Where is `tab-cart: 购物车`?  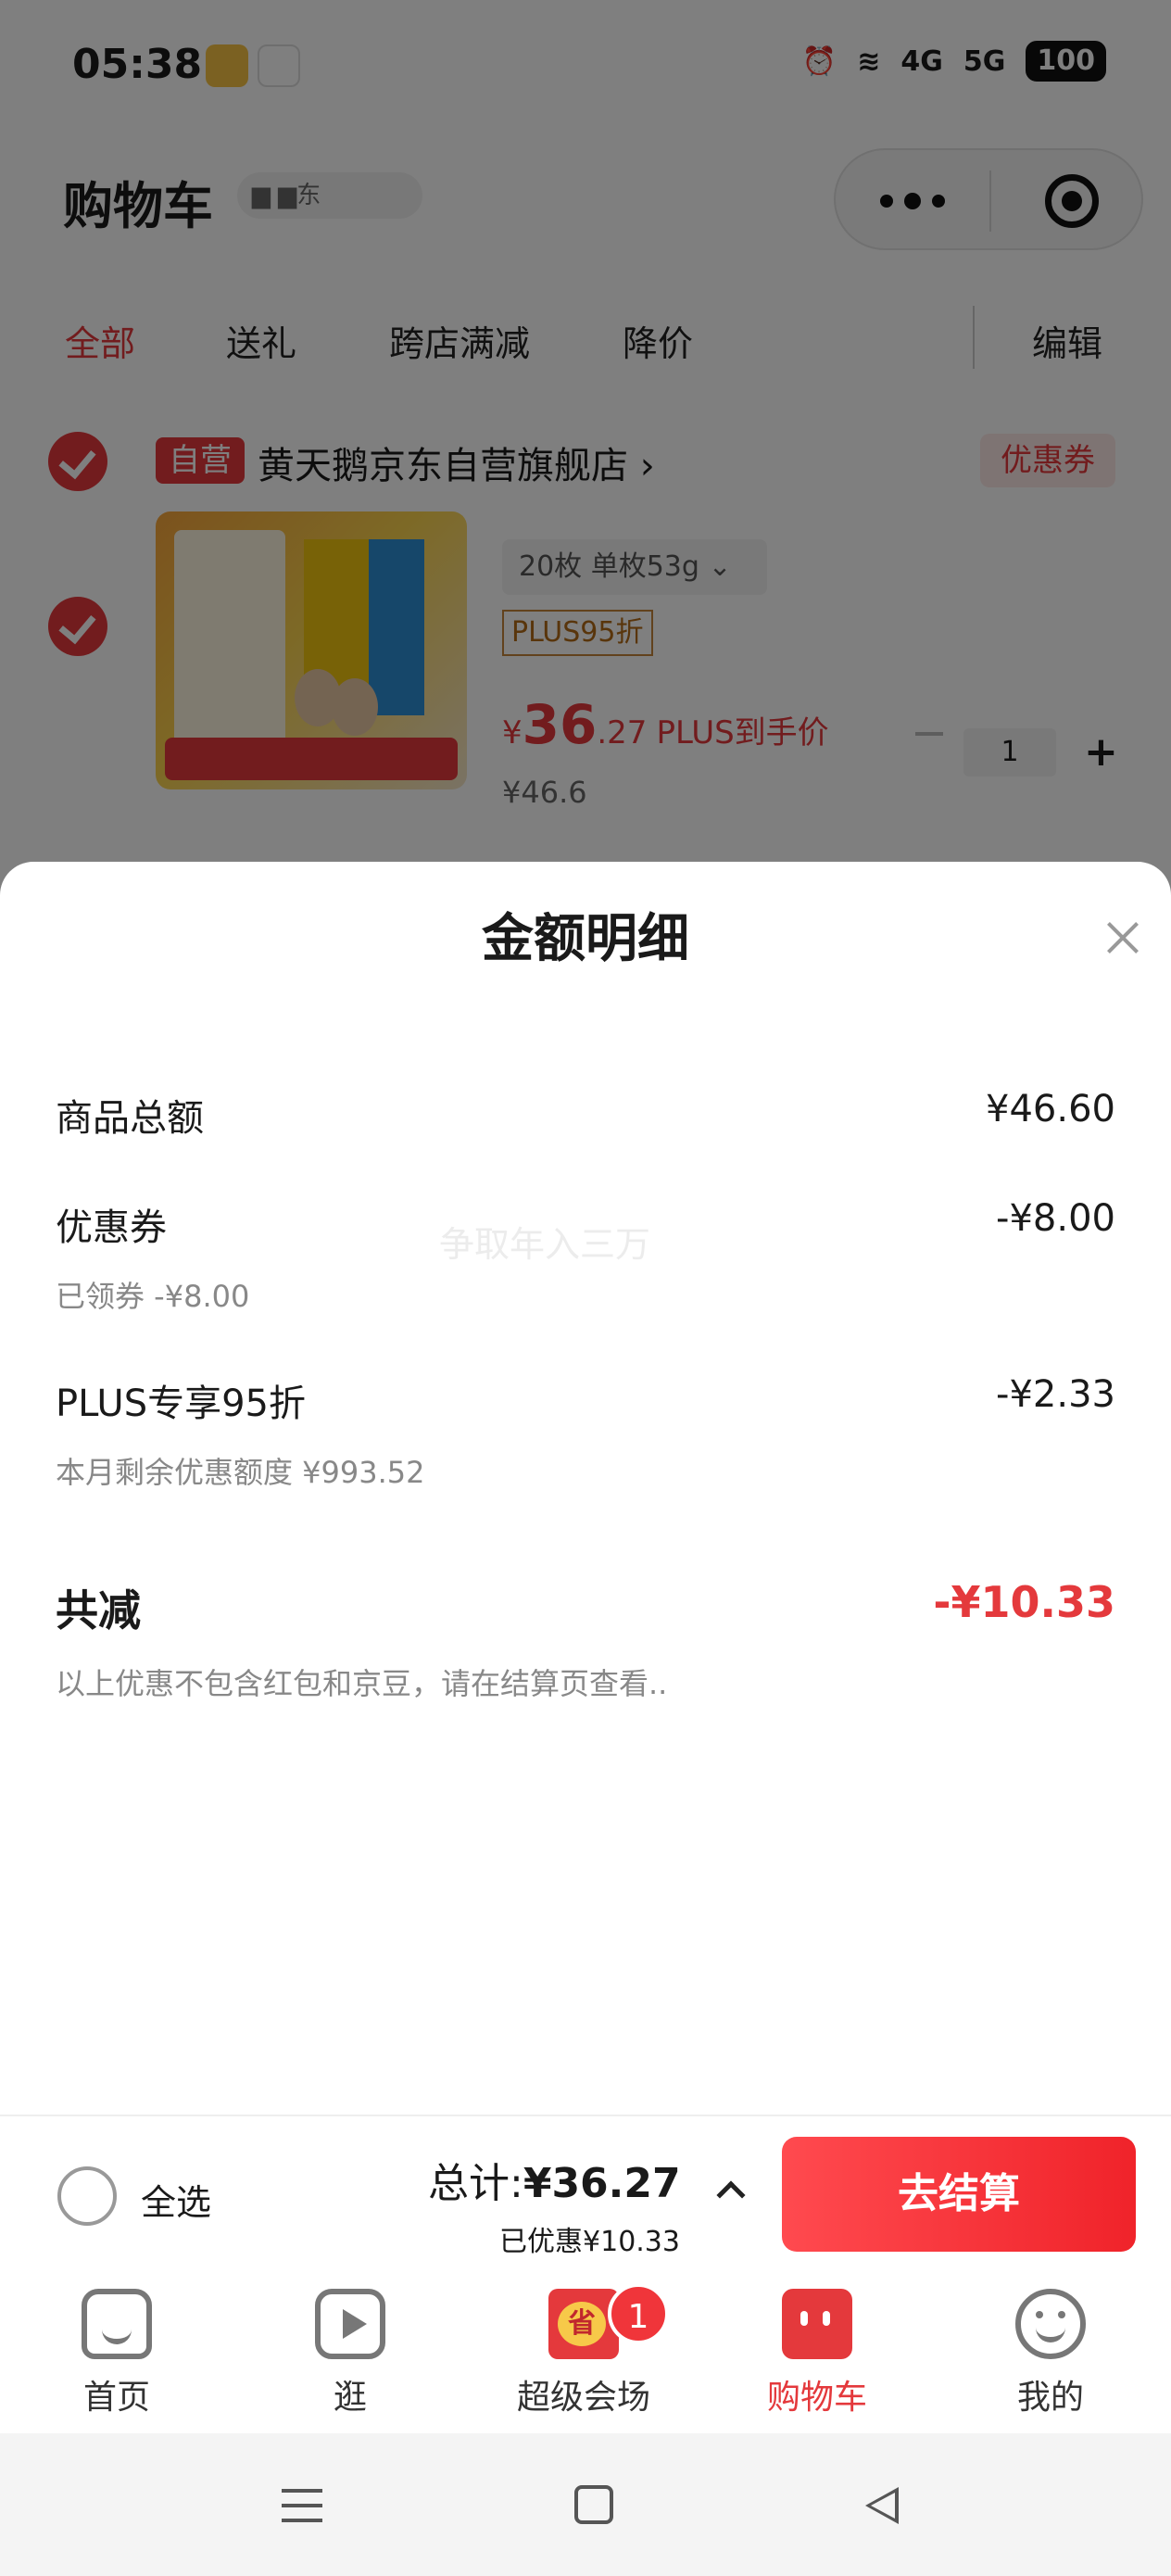
tab-cart: 购物车 is located at coordinates (817, 2351).